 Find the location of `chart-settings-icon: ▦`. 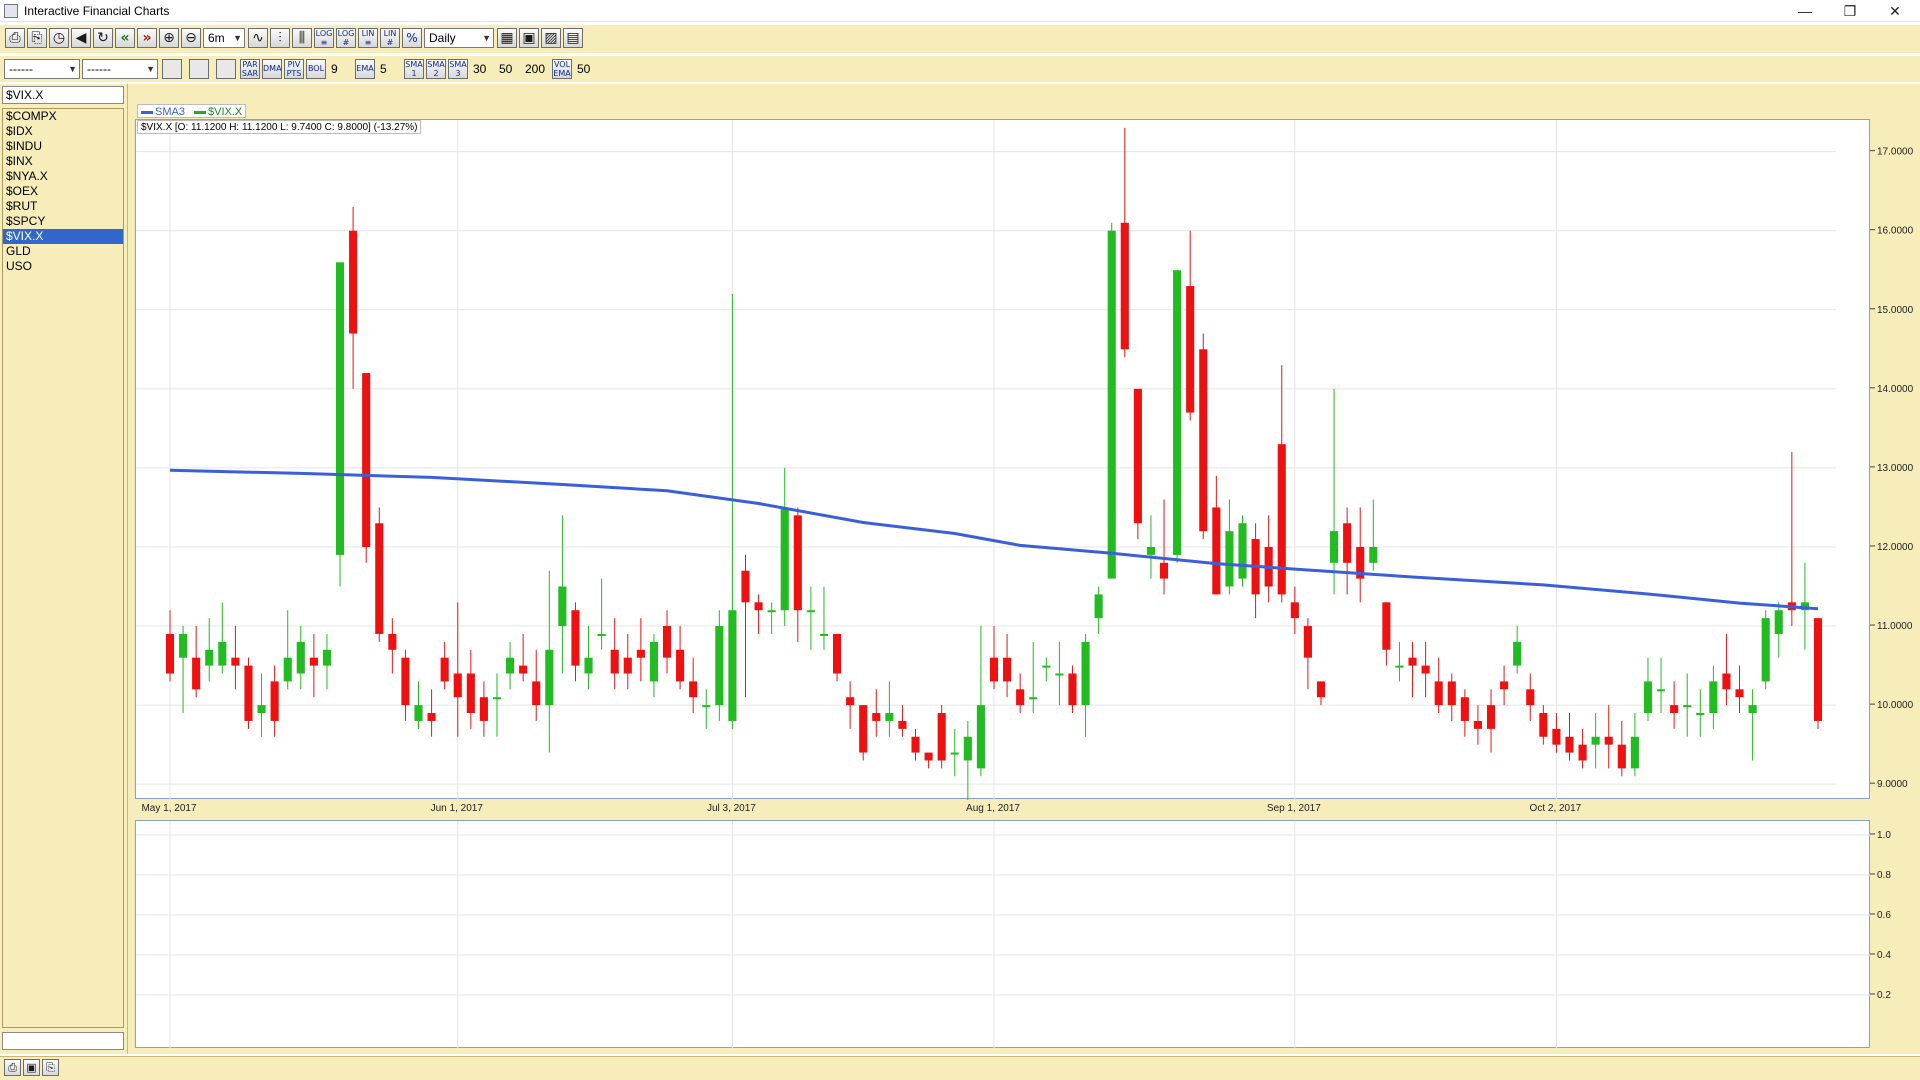

chart-settings-icon: ▦ is located at coordinates (507, 38).